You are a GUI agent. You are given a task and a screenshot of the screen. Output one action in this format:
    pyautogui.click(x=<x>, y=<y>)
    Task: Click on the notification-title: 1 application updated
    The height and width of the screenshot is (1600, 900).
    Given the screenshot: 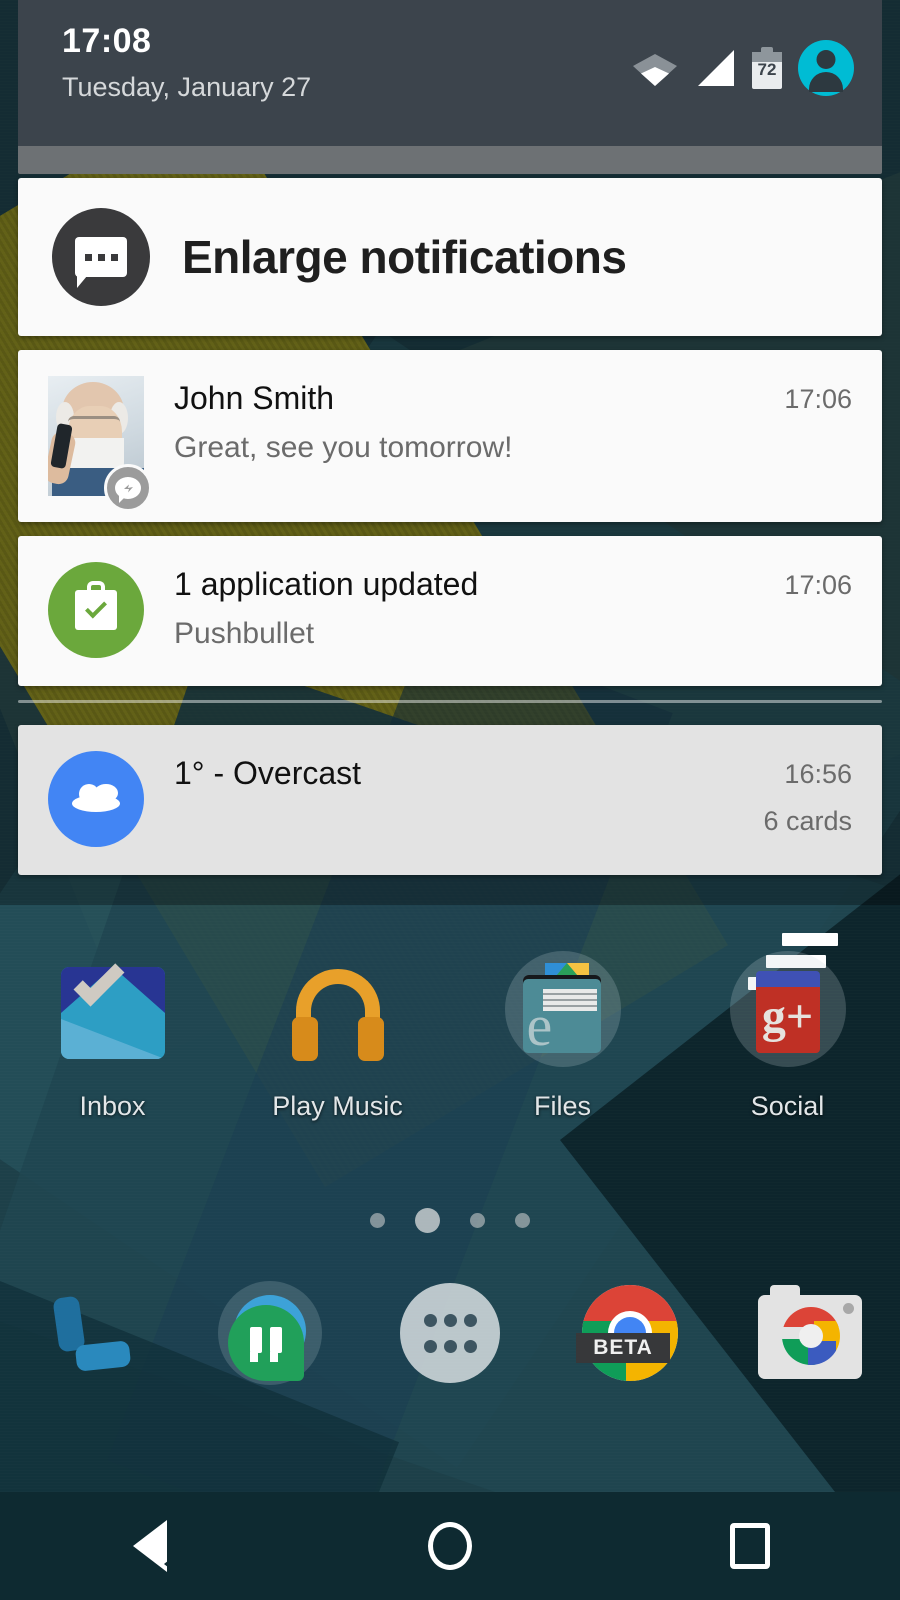 What is the action you would take?
    pyautogui.click(x=326, y=584)
    